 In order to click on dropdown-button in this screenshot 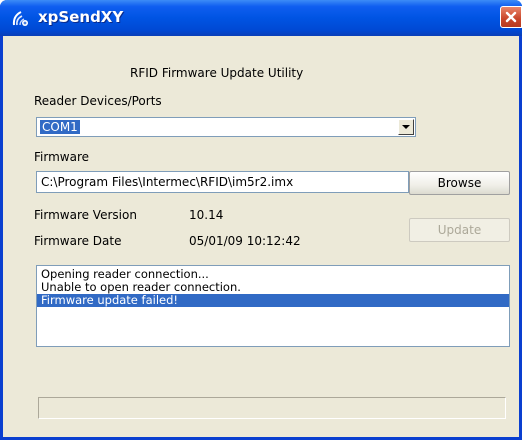, I will do `click(406, 127)`.